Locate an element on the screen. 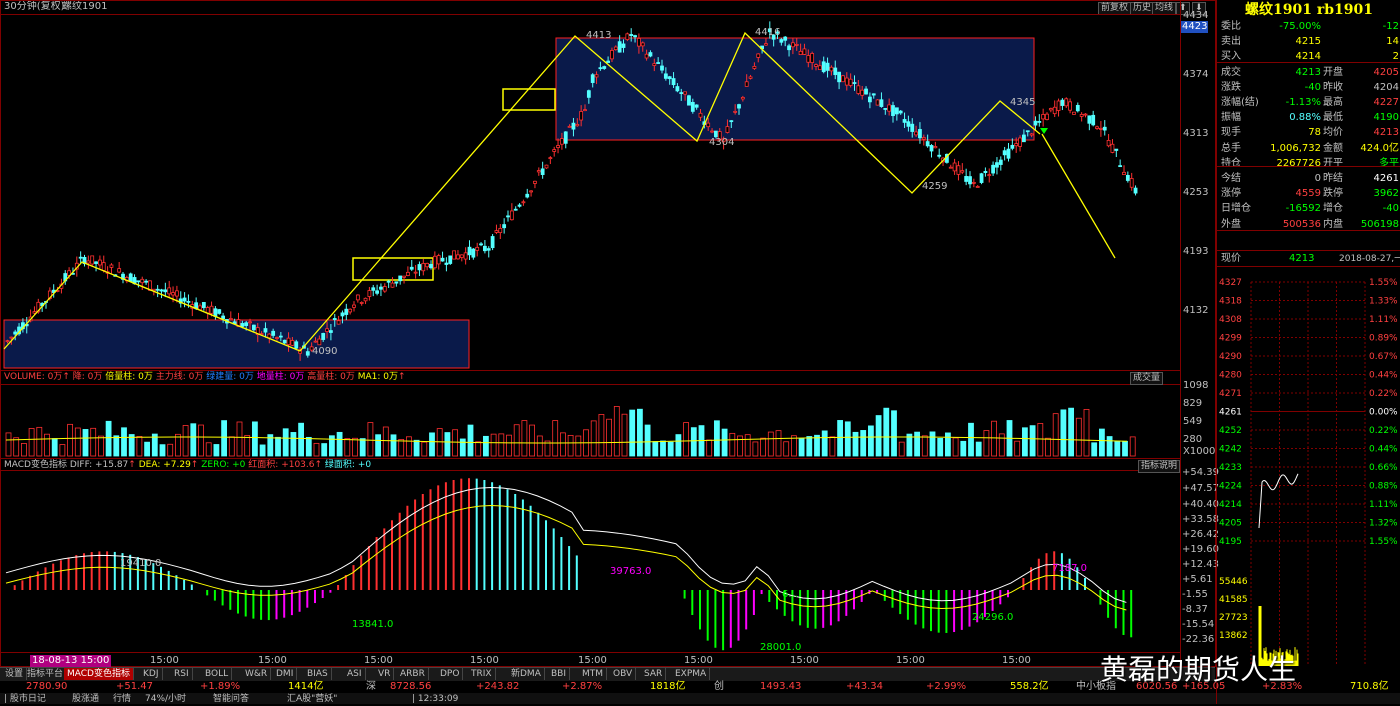 This screenshot has height=706, width=1400. tab-12: DPO is located at coordinates (450, 674).